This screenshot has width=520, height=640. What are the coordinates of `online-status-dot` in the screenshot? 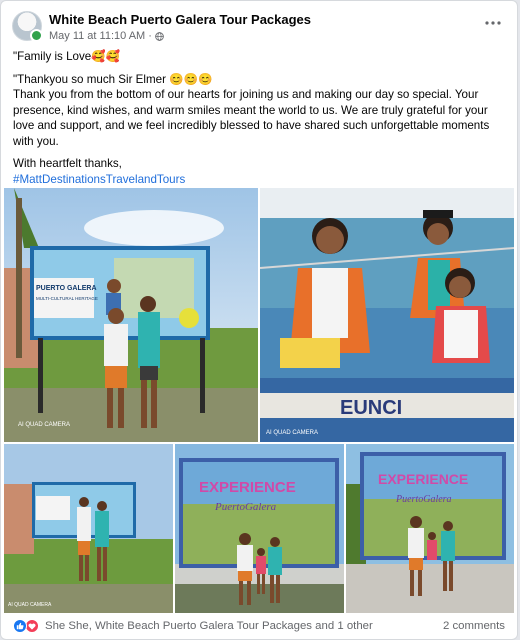 It's located at (36, 35).